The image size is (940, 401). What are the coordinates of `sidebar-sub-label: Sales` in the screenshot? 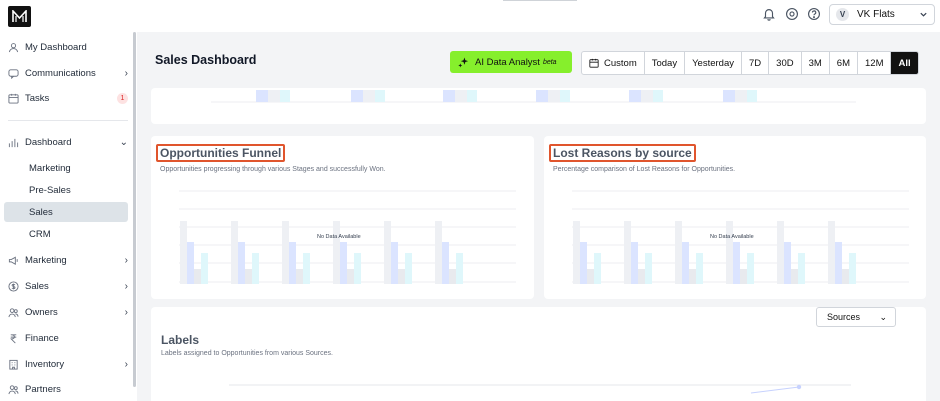 It's located at (41, 212).